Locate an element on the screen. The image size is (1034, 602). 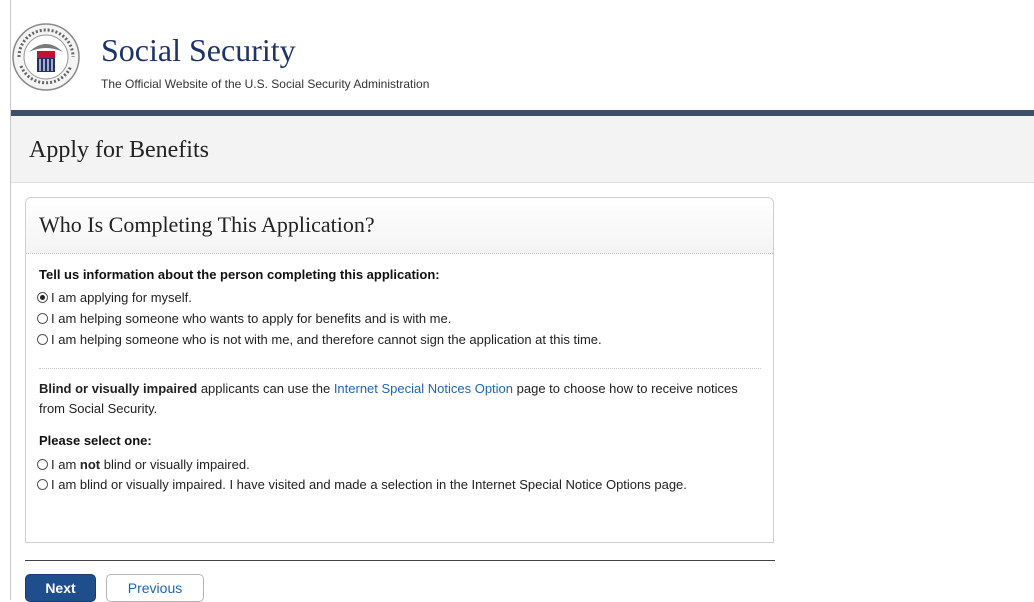
internet-special-notices-link: Internet Special Notices Option is located at coordinates (423, 388).